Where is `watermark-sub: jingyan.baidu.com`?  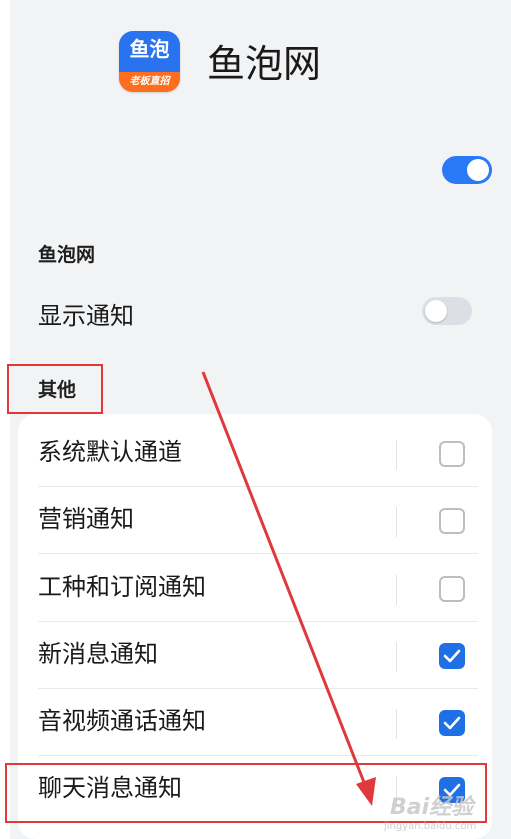 watermark-sub: jingyan.baidu.com is located at coordinates (430, 826).